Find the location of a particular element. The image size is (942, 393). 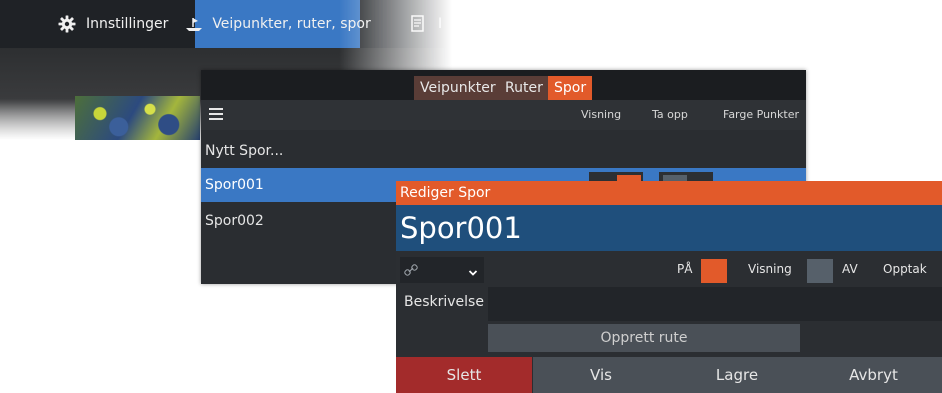

column-color-label: Farge is located at coordinates (738, 114).